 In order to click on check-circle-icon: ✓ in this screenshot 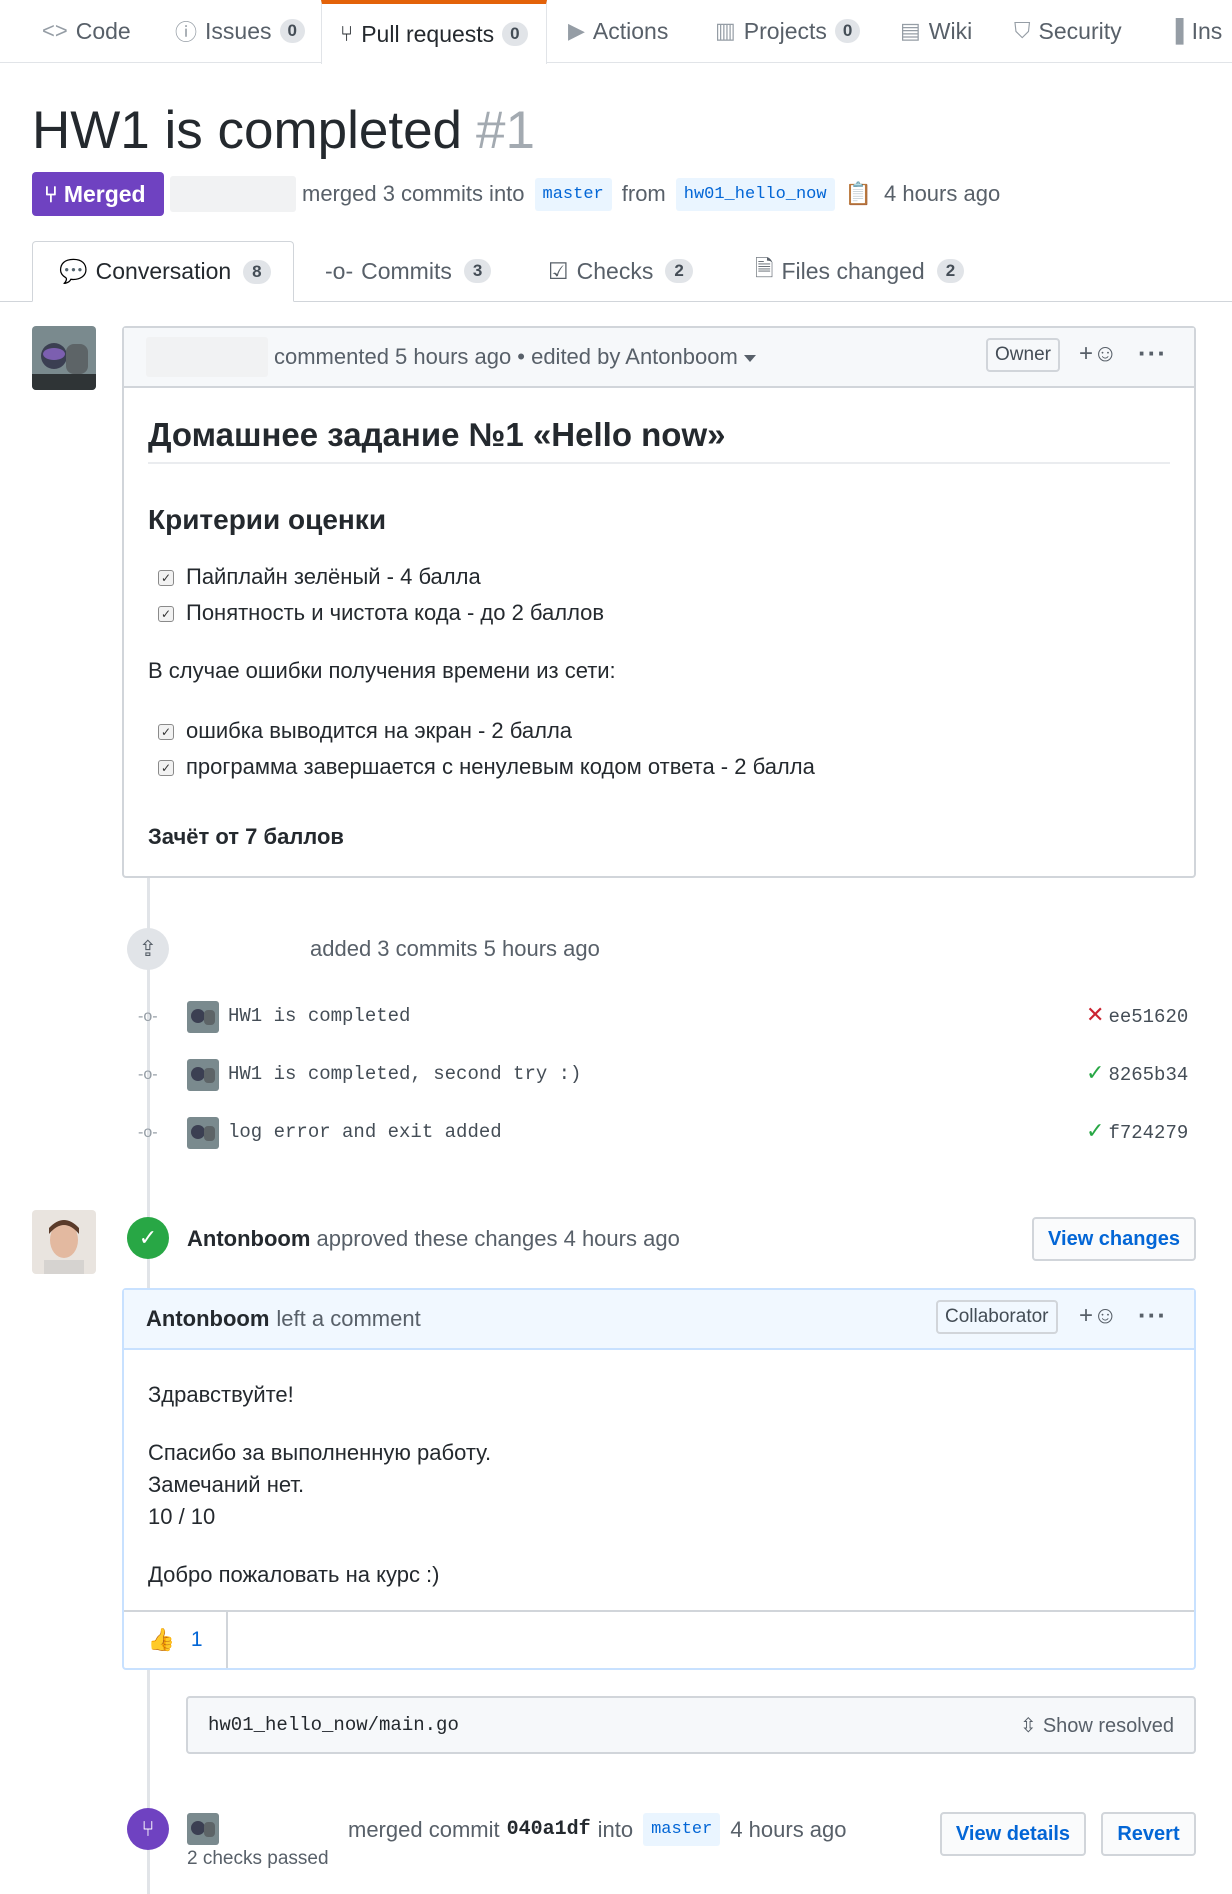, I will do `click(148, 1238)`.